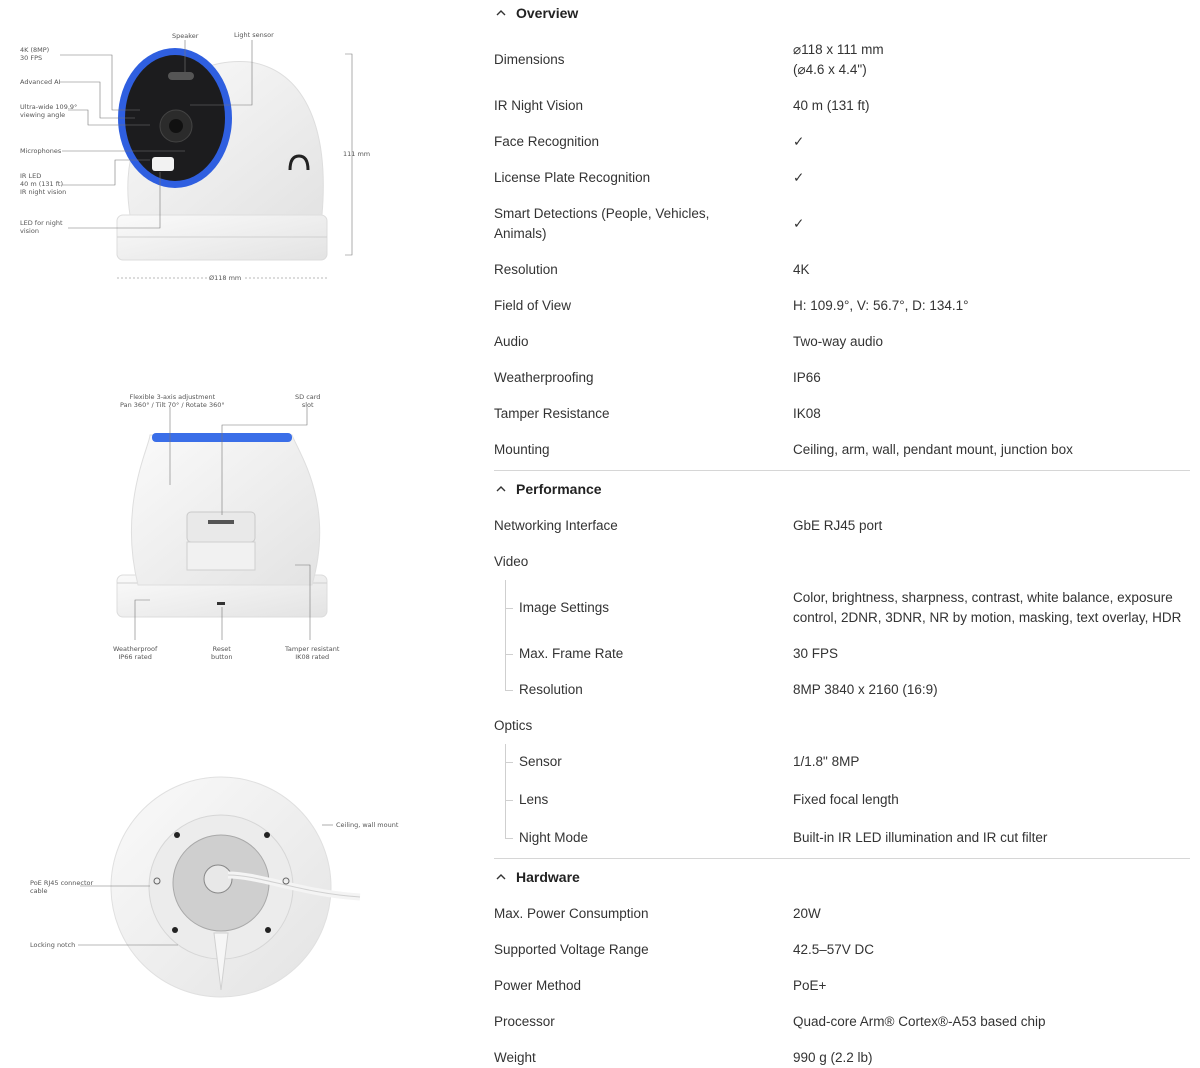  What do you see at coordinates (838, 341) in the screenshot?
I see `spec-value: Two-way audio` at bounding box center [838, 341].